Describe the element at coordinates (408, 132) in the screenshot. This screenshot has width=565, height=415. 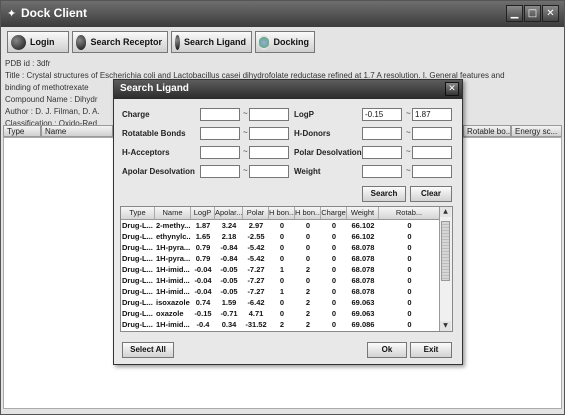
I see `h-donors-range-sep: ~` at that location.